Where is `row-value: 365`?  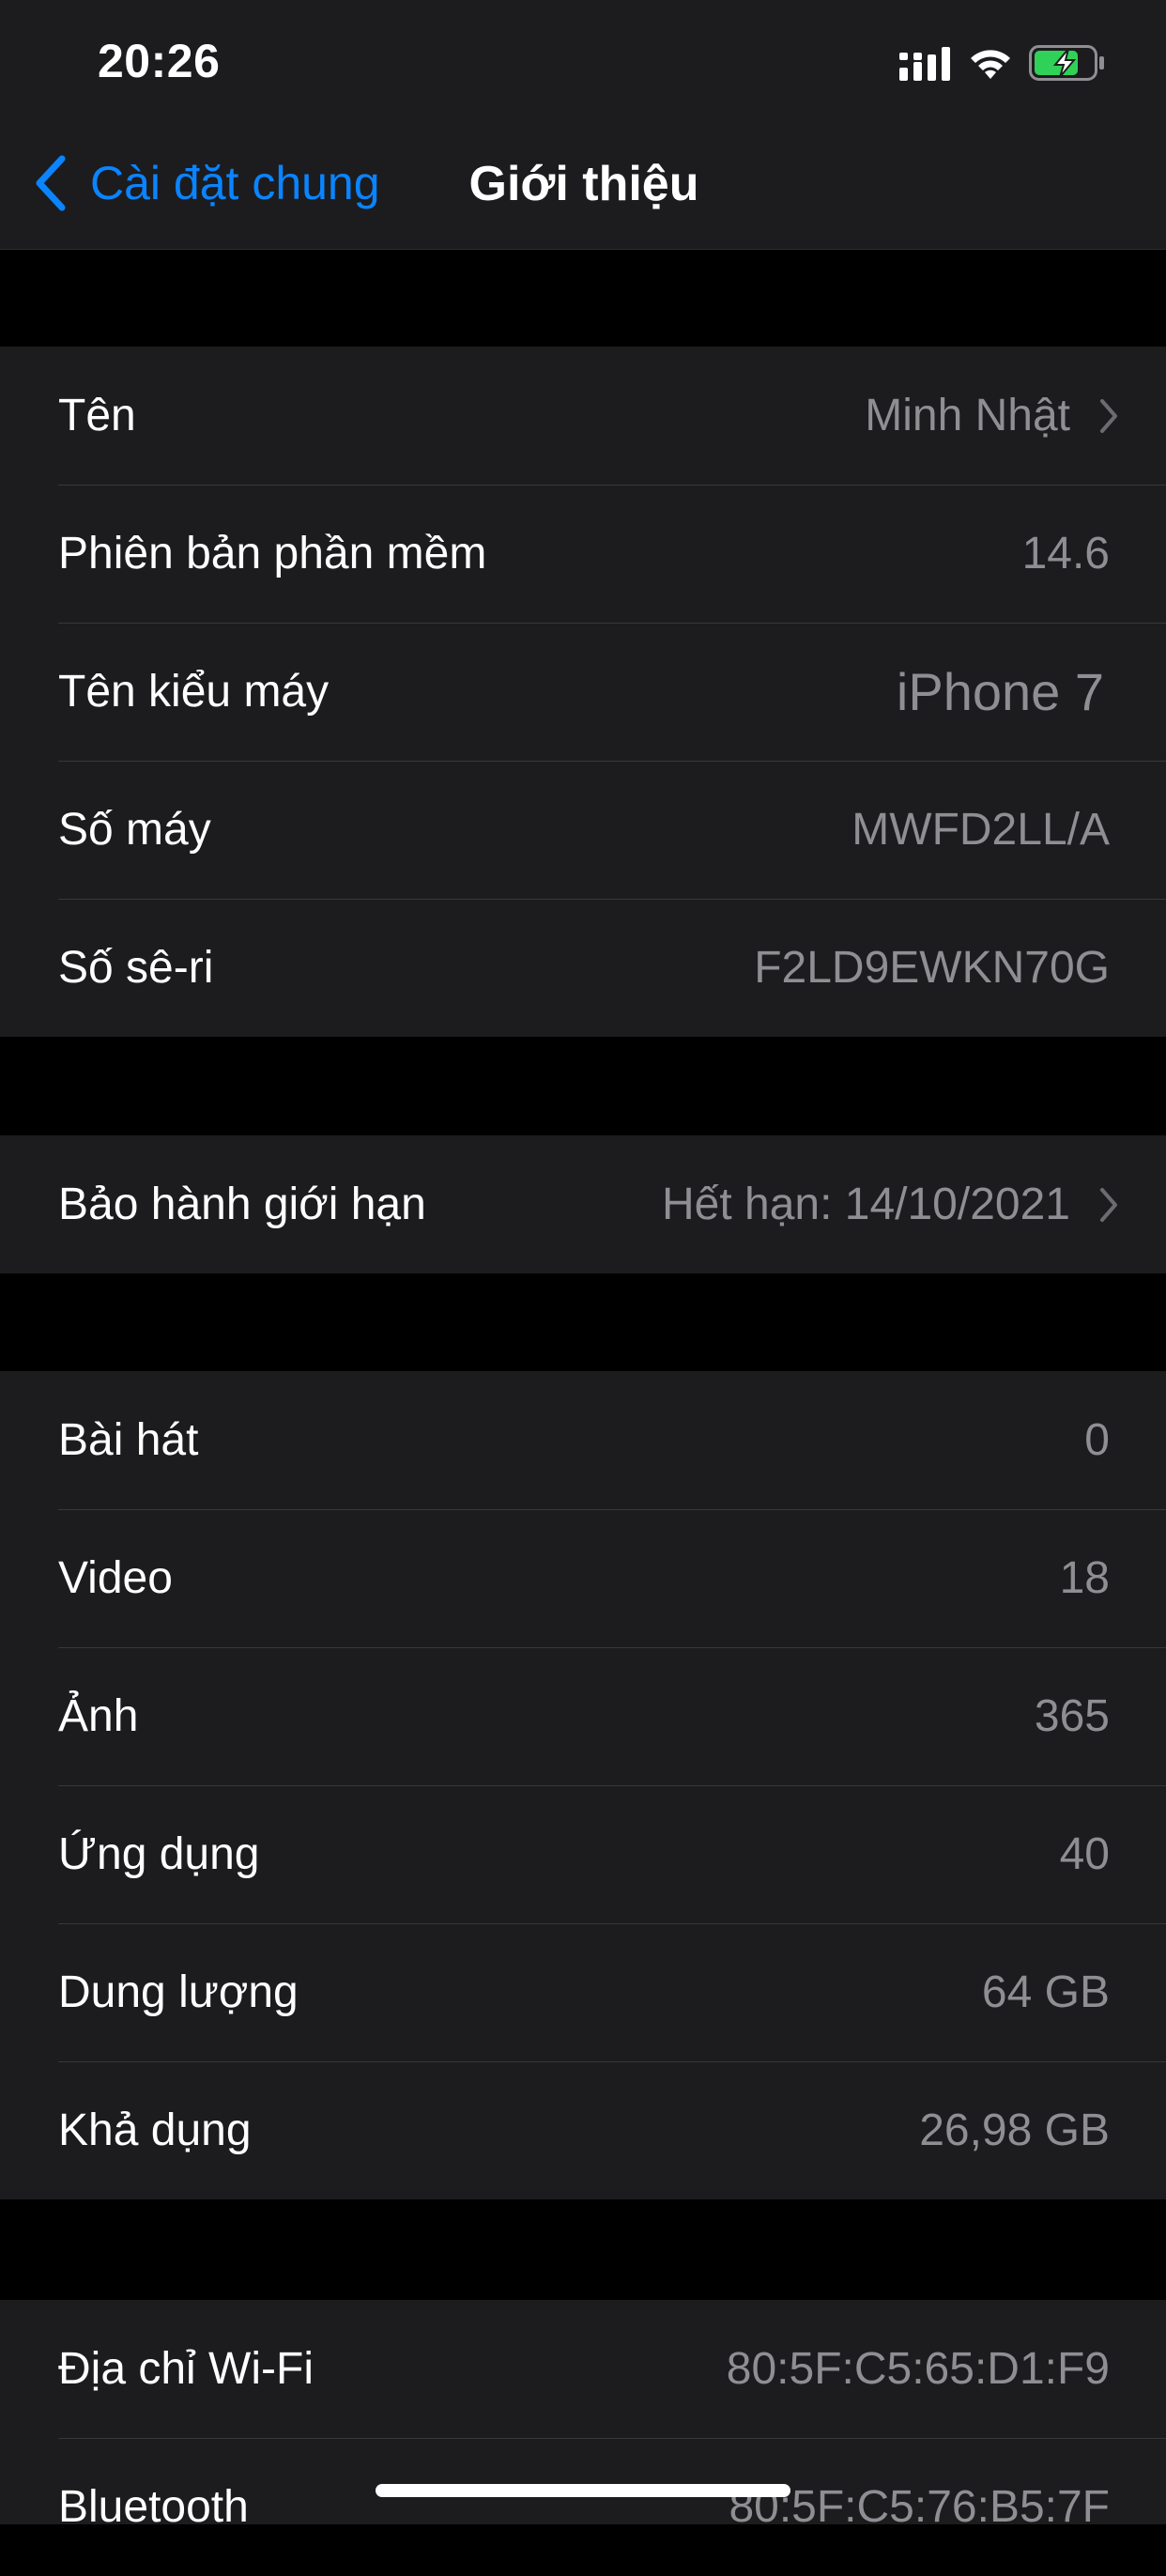
row-value: 365 is located at coordinates (1072, 1716).